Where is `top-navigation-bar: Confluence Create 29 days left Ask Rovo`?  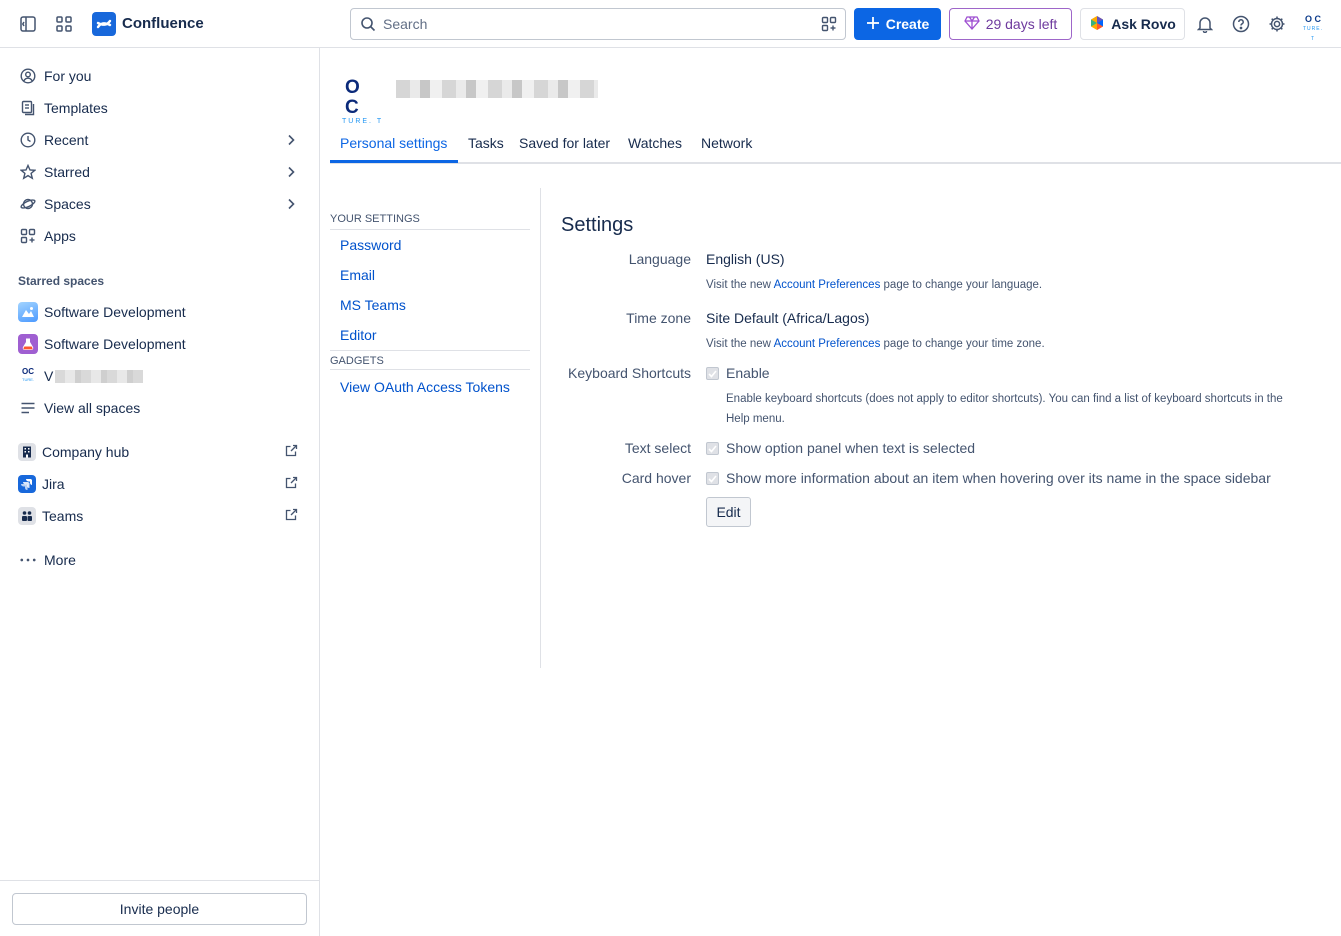
top-navigation-bar: Confluence Create 29 days left Ask Rovo is located at coordinates (670, 24).